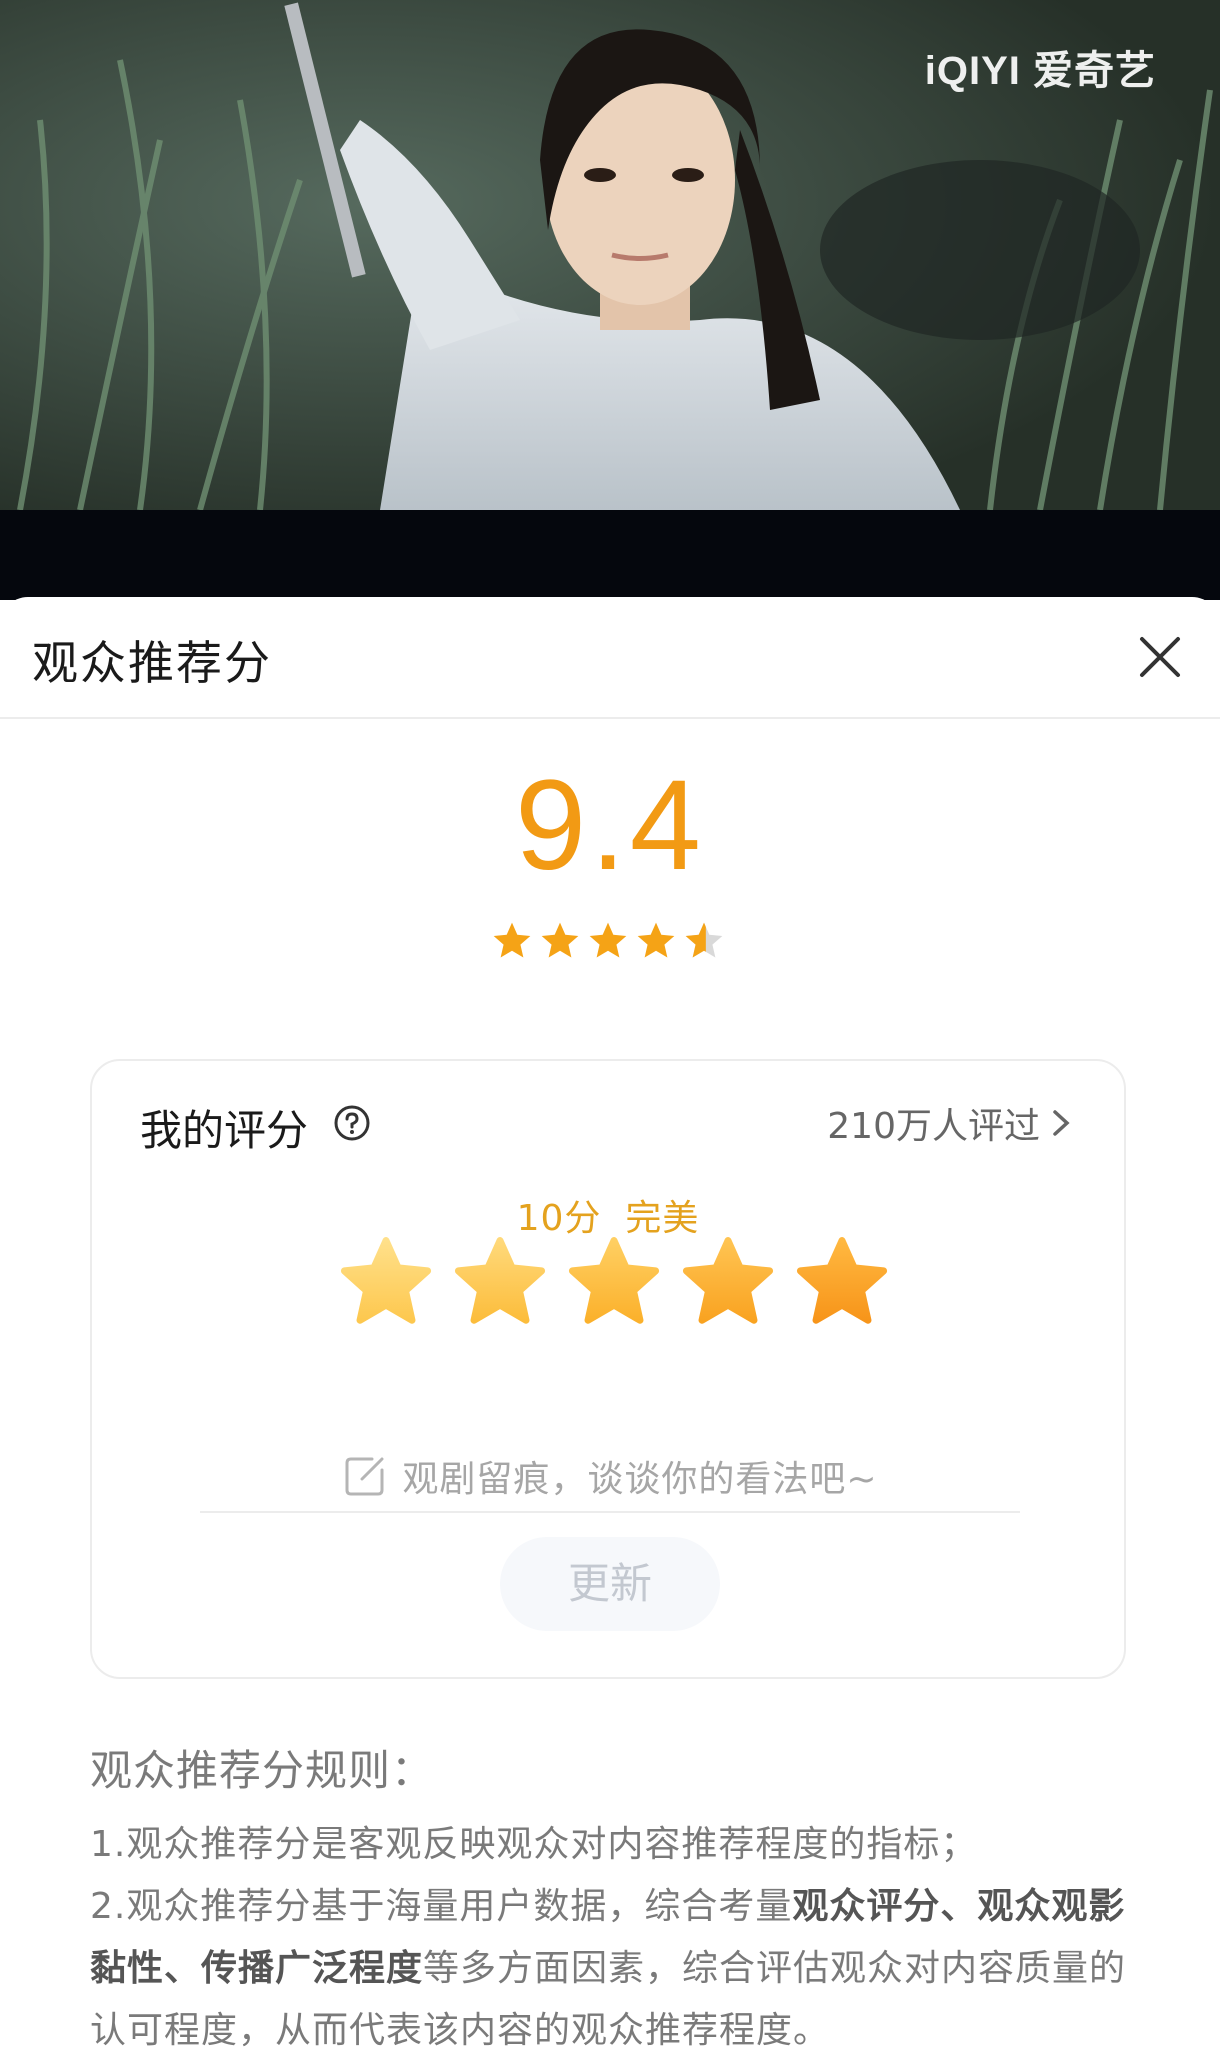  Describe the element at coordinates (352, 1123) in the screenshot. I see `help-icon` at that location.